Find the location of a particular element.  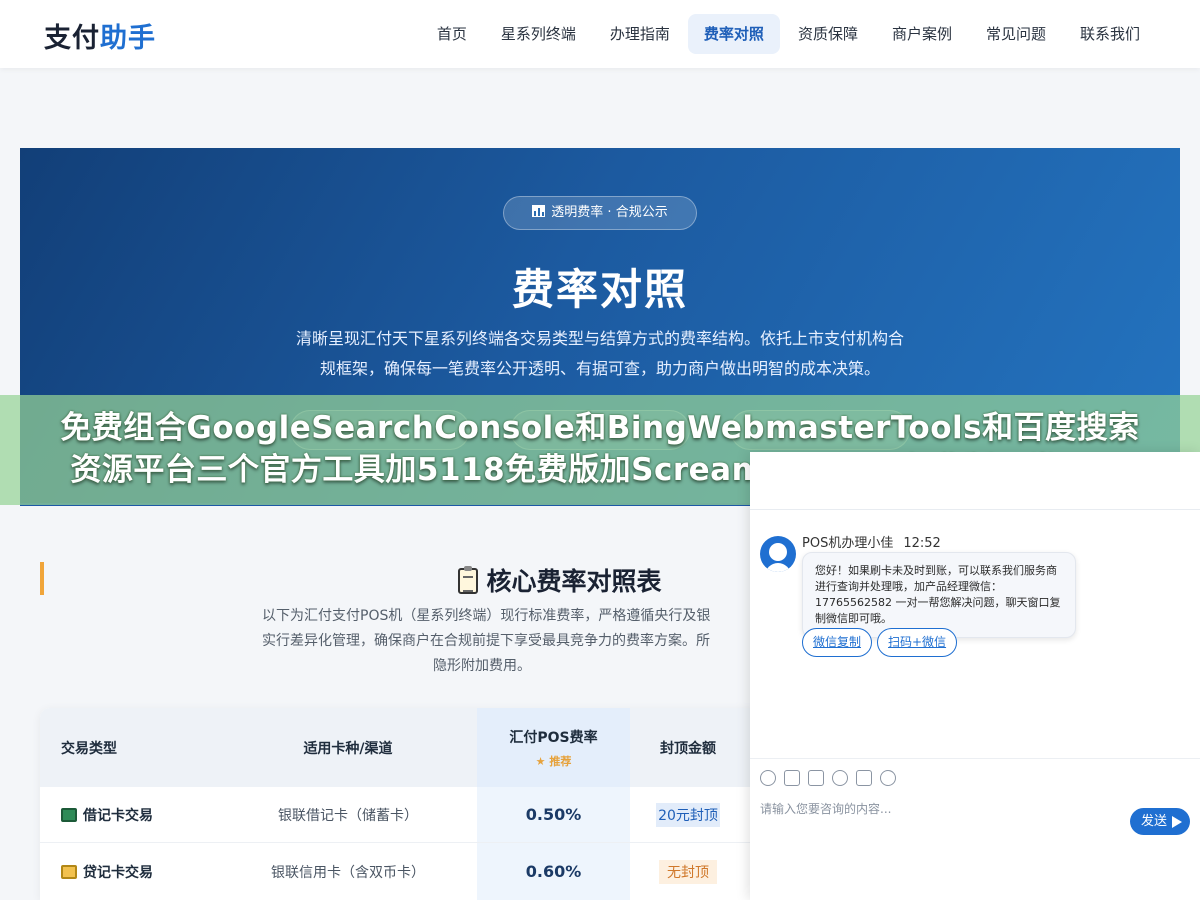

nav-item-star-terminals: 星系列终端 is located at coordinates (538, 34).